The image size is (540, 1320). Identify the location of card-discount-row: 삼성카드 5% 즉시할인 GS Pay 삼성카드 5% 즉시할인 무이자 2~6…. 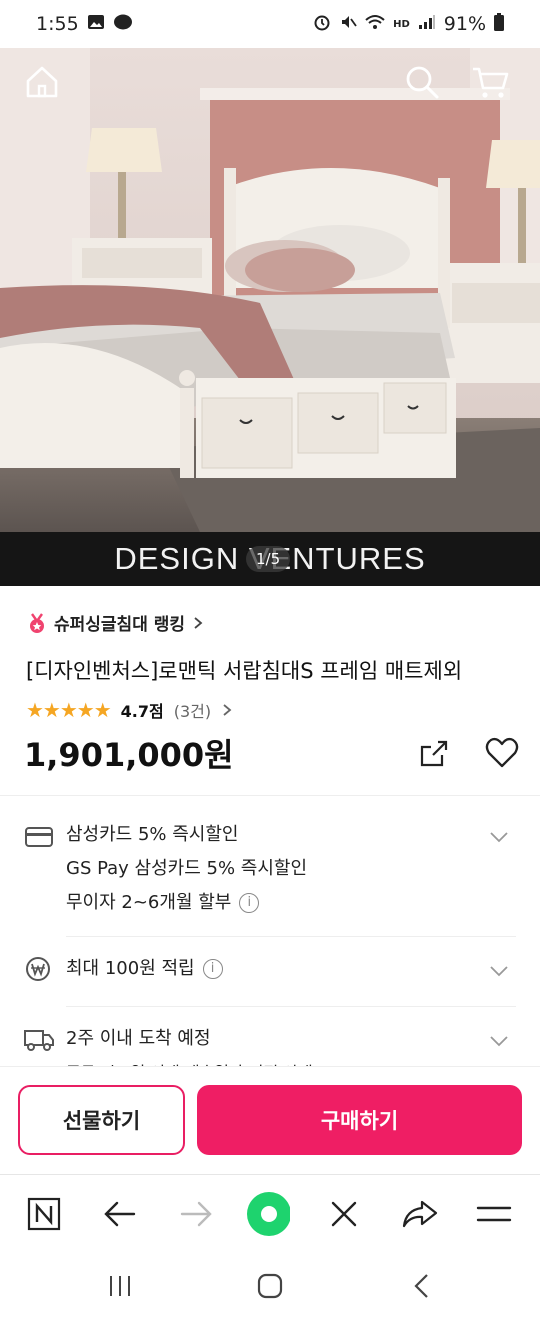
(270, 873).